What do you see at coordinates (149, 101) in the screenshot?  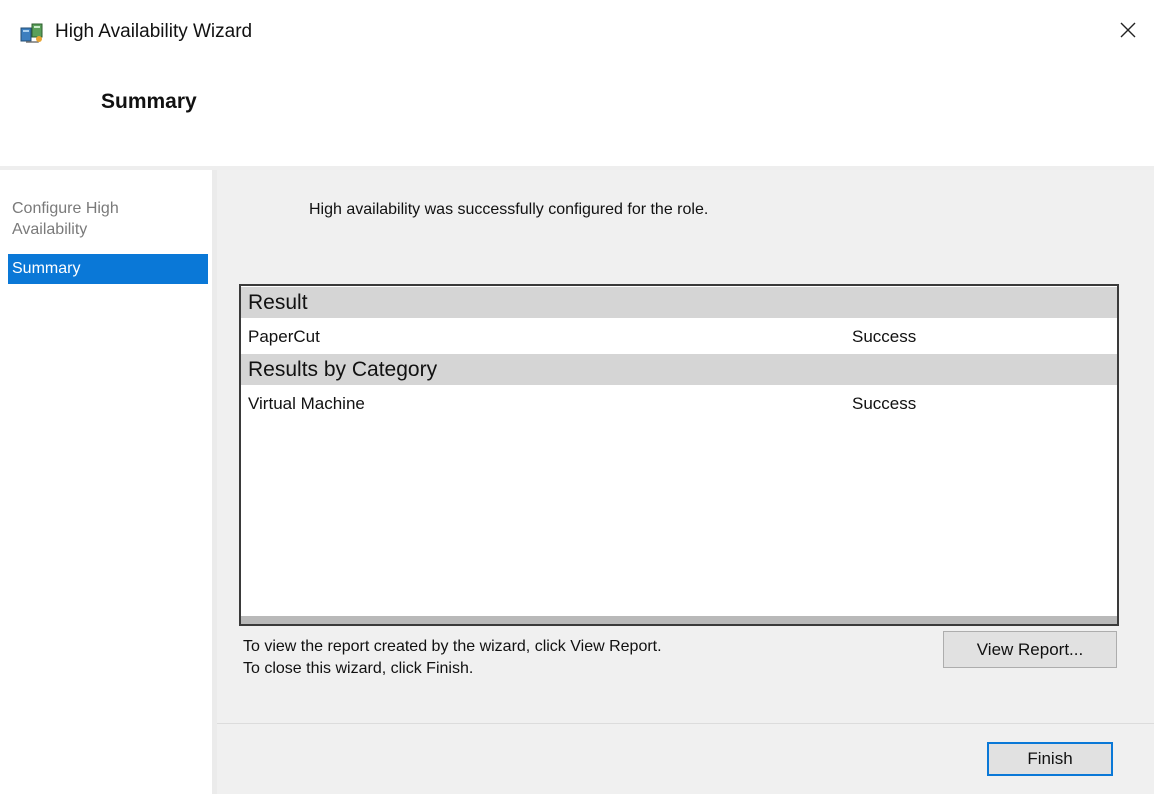 I see `page-title: Summary` at bounding box center [149, 101].